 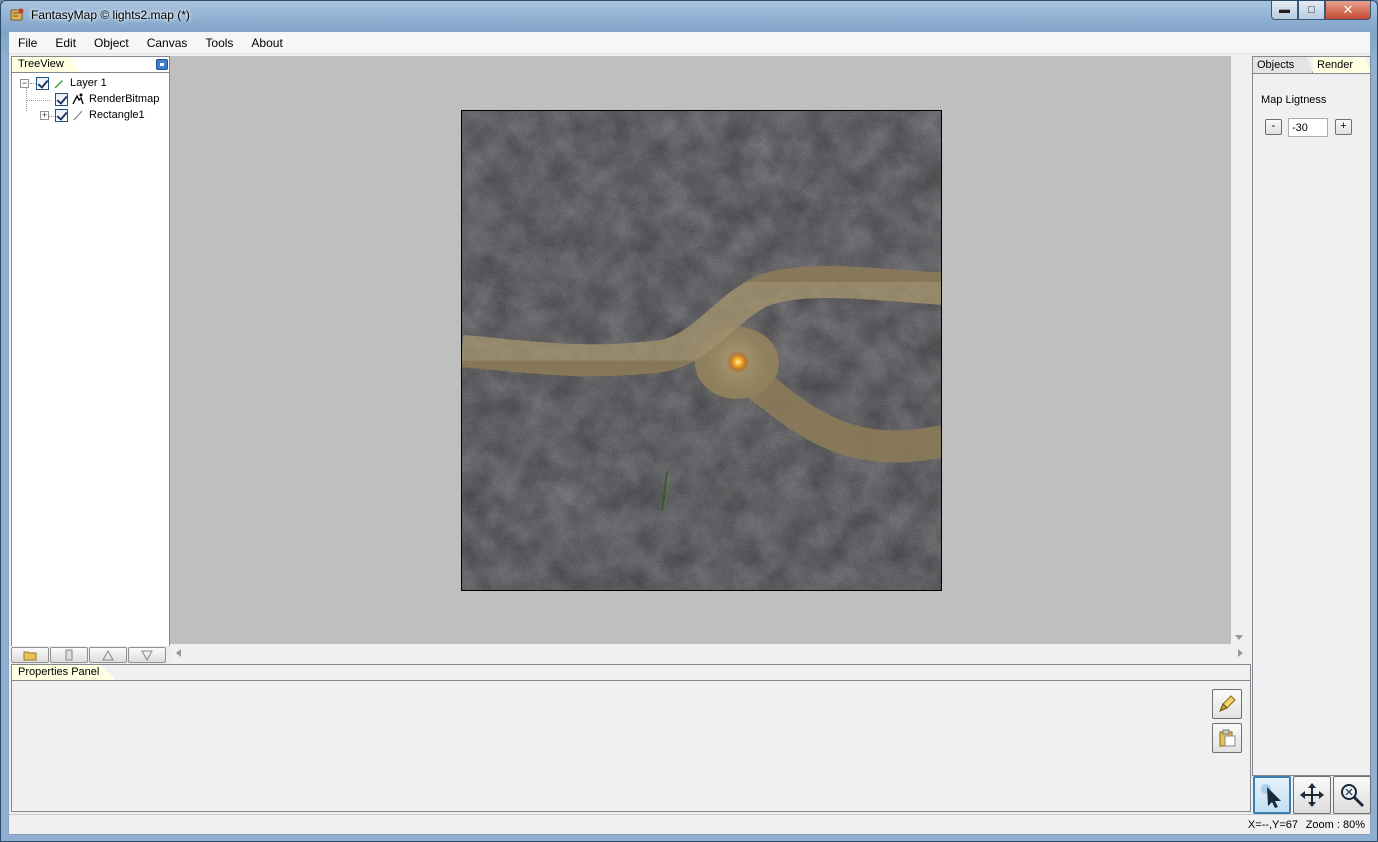 I want to click on treeview-tab: TreeView, so click(x=46, y=65).